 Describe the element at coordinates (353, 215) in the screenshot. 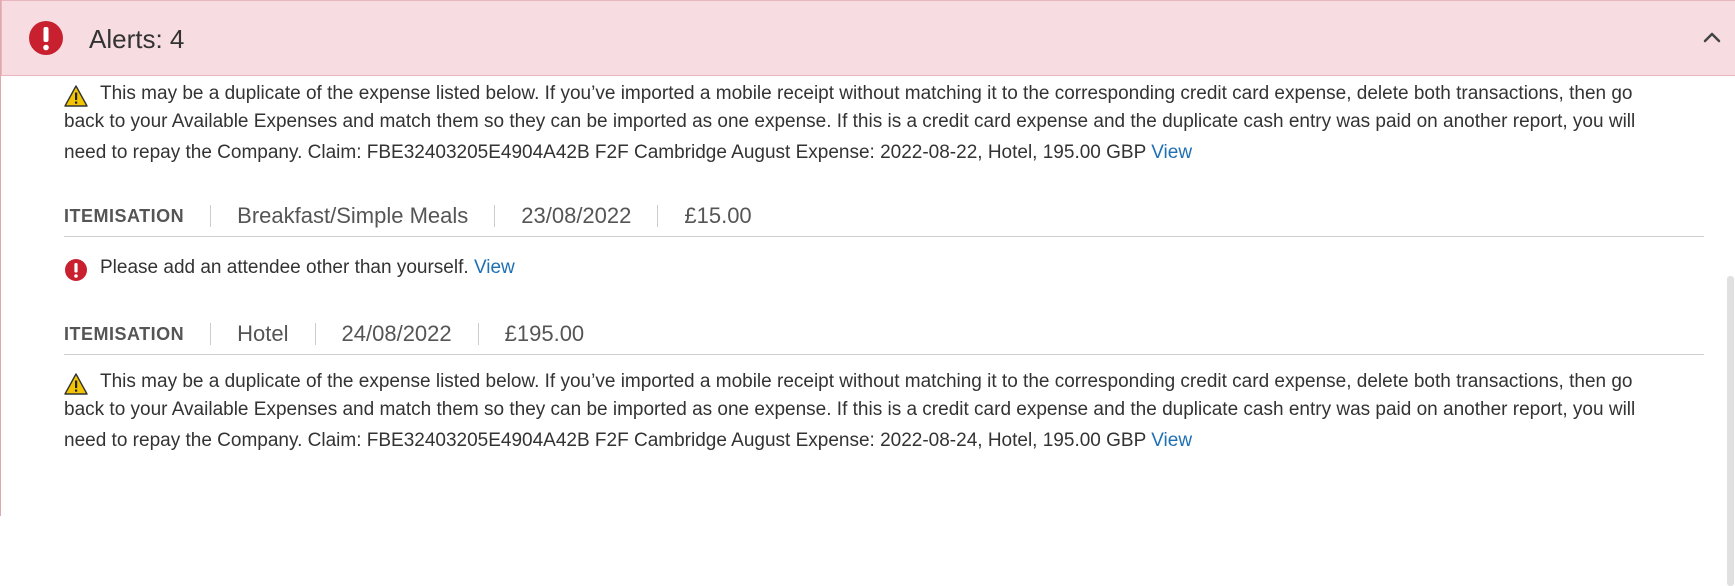

I see `expense-type: Breakfast/Simple Meals` at that location.